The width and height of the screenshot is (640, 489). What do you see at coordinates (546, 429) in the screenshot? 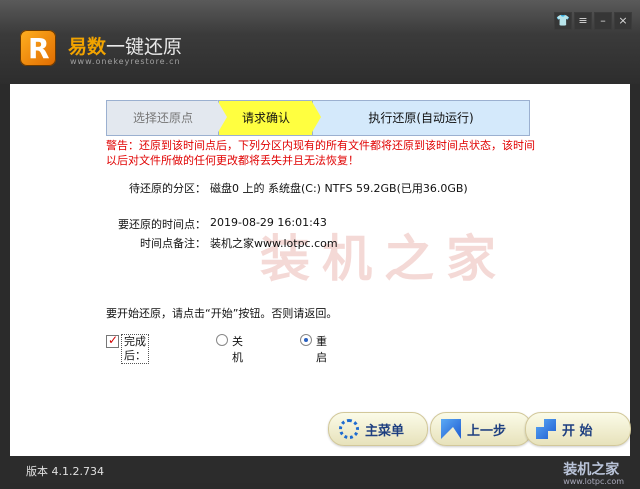
I see `forward-arrow-icon` at bounding box center [546, 429].